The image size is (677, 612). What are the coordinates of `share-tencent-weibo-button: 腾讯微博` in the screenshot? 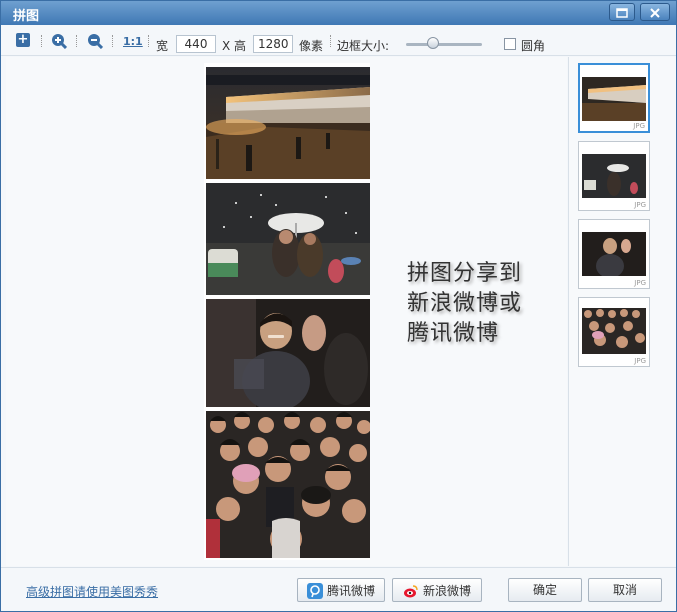 It's located at (341, 590).